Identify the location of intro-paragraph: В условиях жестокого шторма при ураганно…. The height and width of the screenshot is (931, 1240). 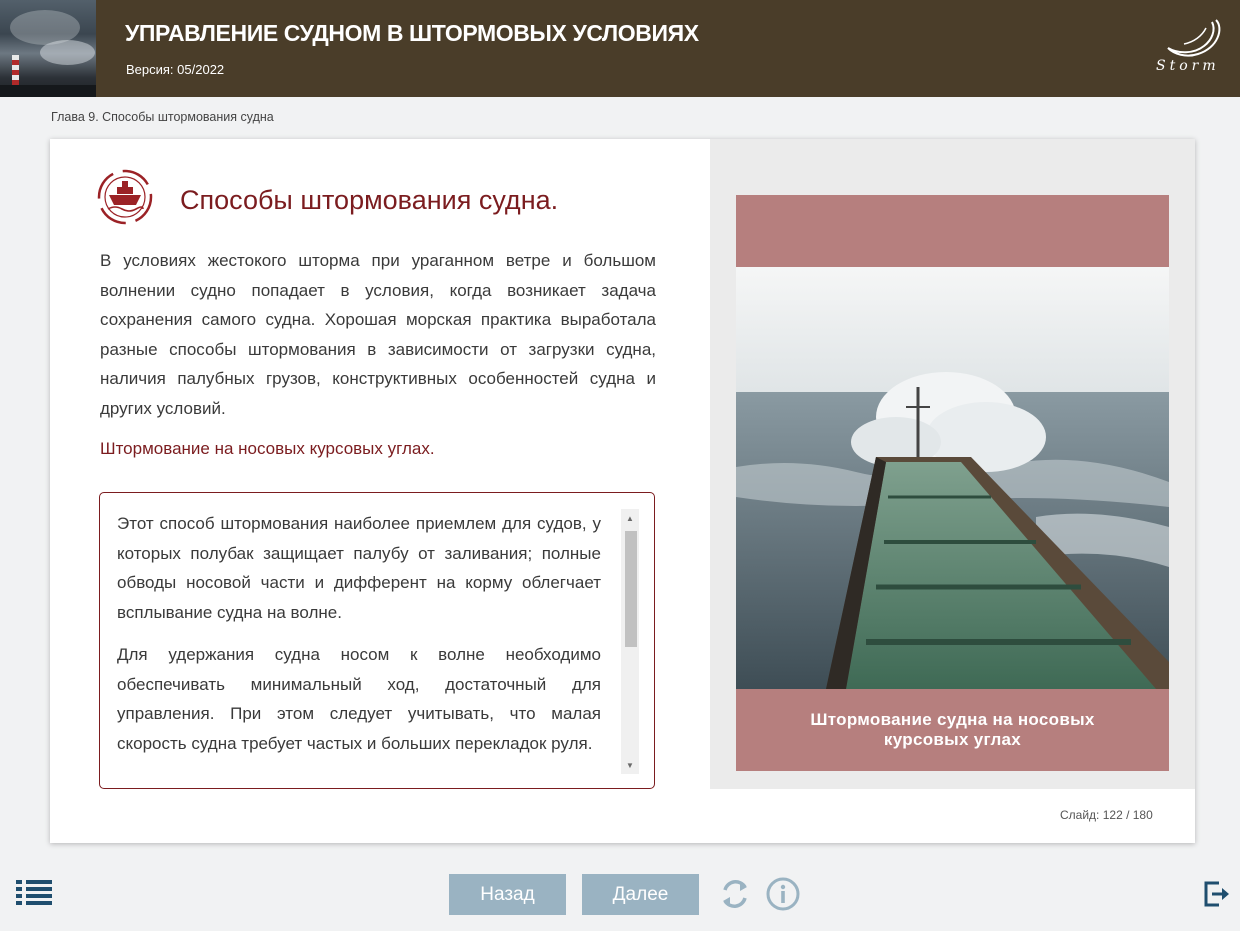
(378, 334).